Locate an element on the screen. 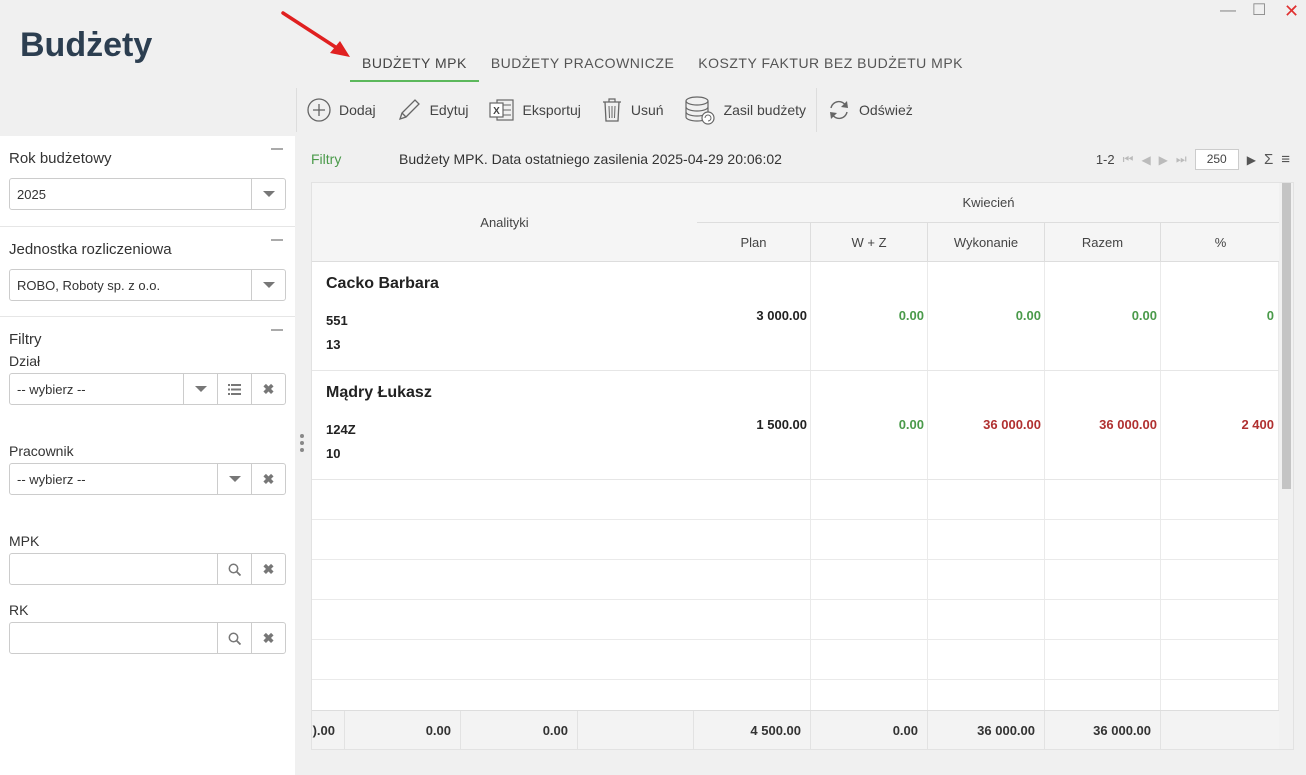 This screenshot has height=775, width=1306. delete-button: Usuń is located at coordinates (632, 110).